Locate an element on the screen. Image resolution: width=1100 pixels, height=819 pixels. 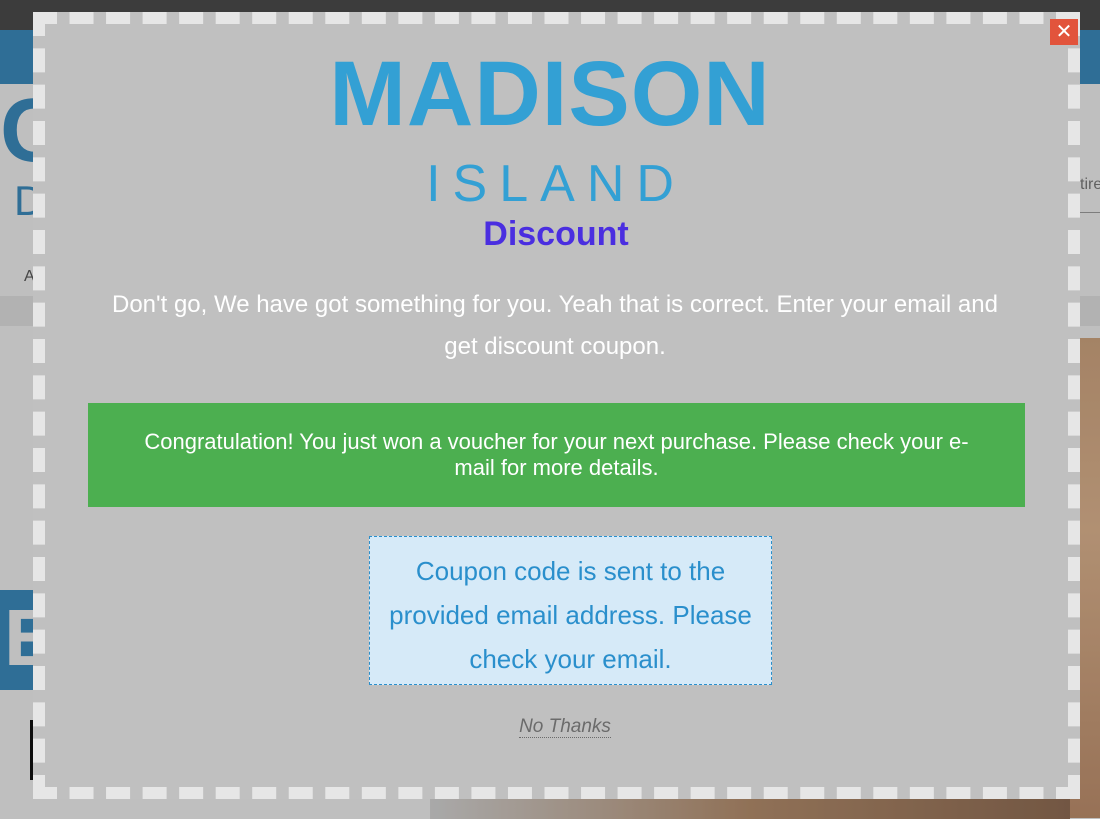
no-thanks-row: No Thanks is located at coordinates (550, 727).